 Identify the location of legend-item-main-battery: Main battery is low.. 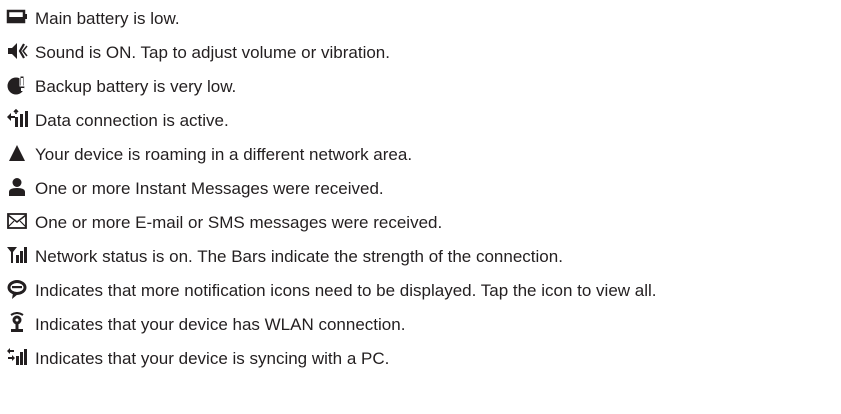
(420, 17).